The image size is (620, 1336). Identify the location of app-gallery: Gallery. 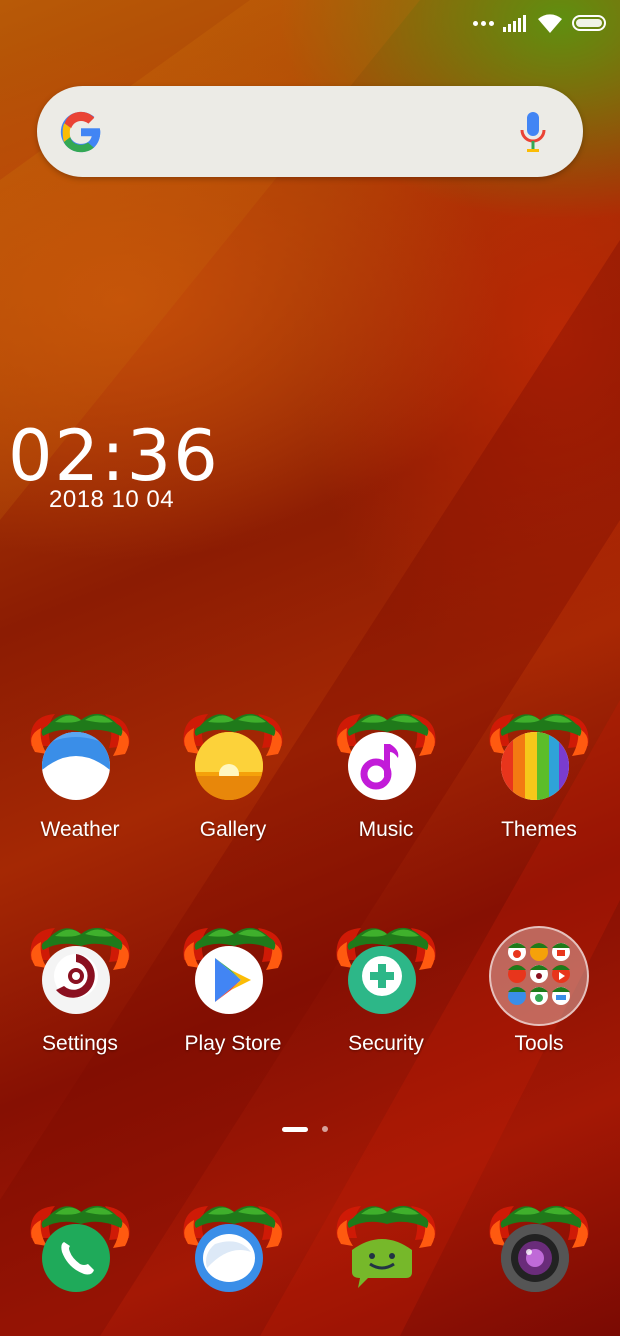
(233, 774).